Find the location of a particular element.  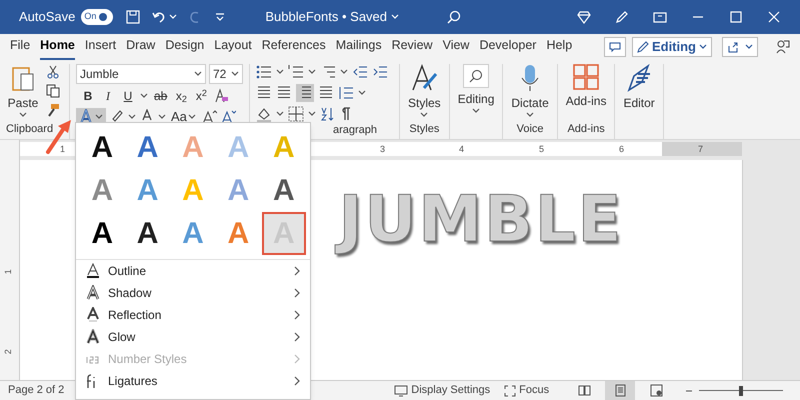

editor-button: Editor is located at coordinates (639, 94).